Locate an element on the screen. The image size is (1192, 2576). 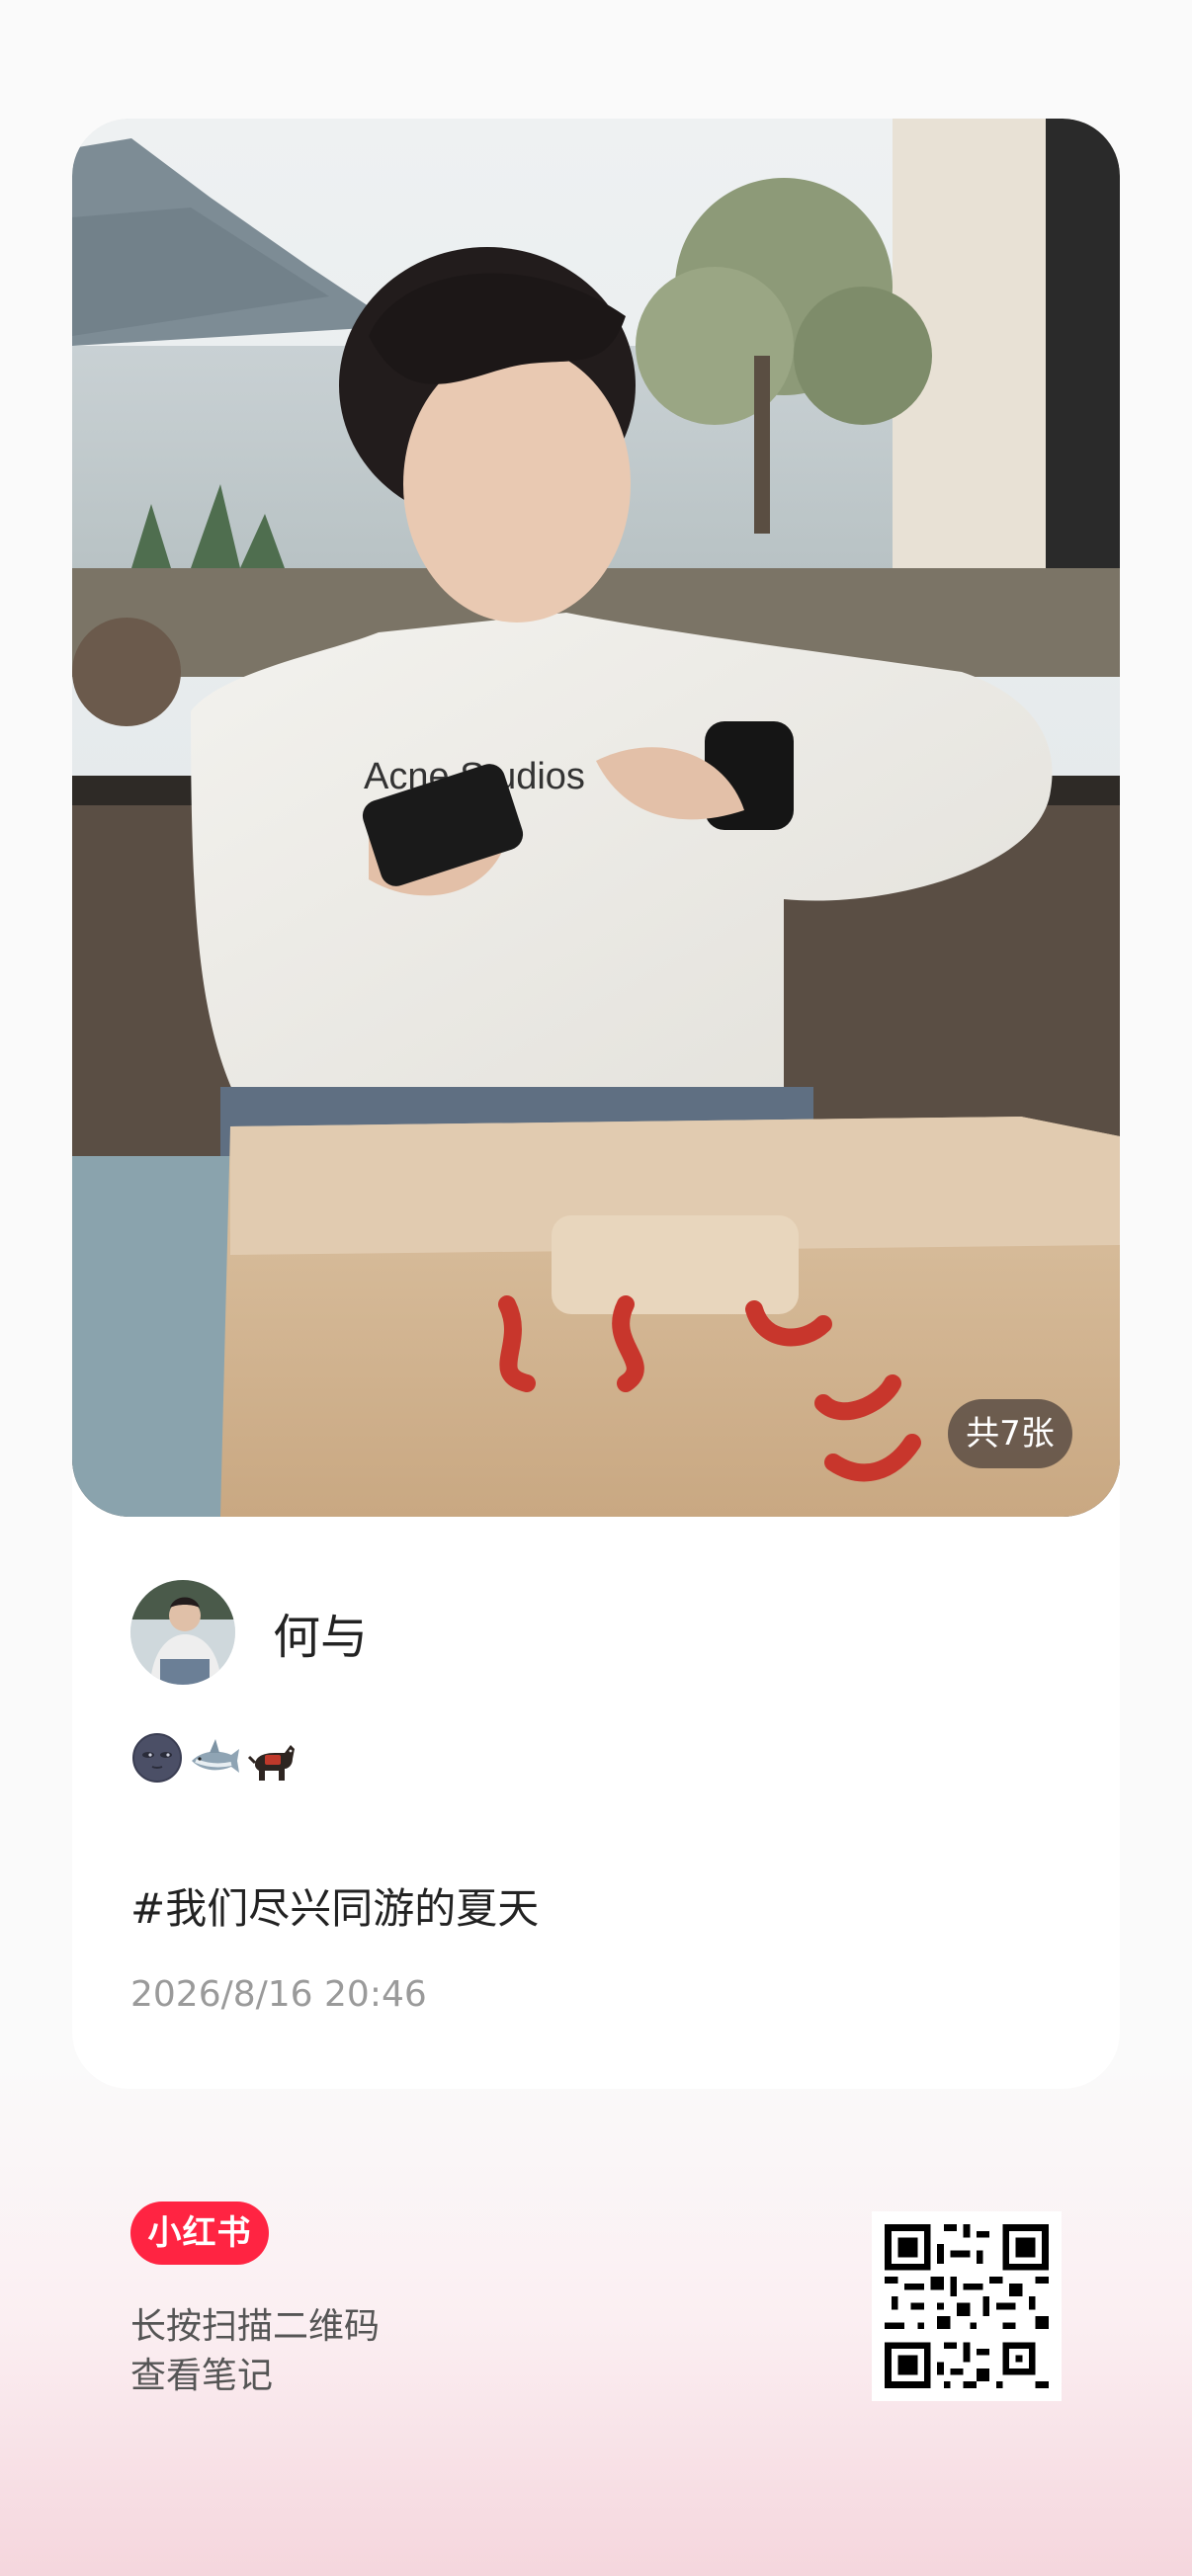
hashtag-topic: #我们尽兴同游的夏天 is located at coordinates (334, 1905).